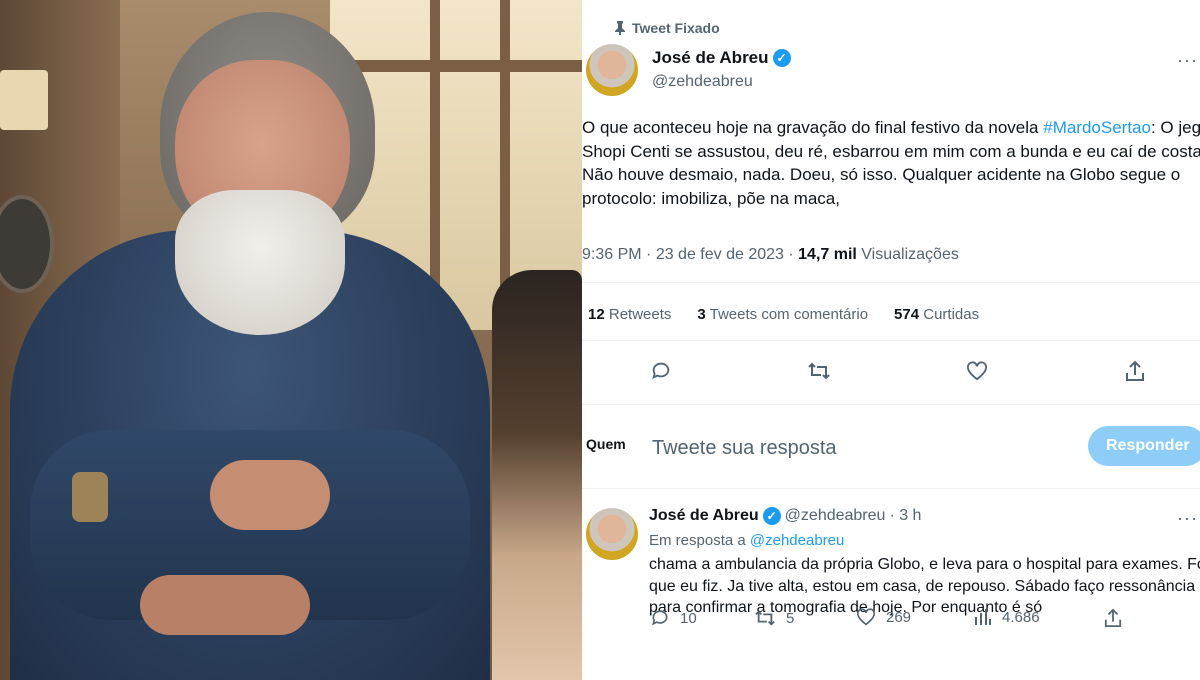 The height and width of the screenshot is (680, 1200). I want to click on reply-avatar-label: Quem, so click(606, 444).